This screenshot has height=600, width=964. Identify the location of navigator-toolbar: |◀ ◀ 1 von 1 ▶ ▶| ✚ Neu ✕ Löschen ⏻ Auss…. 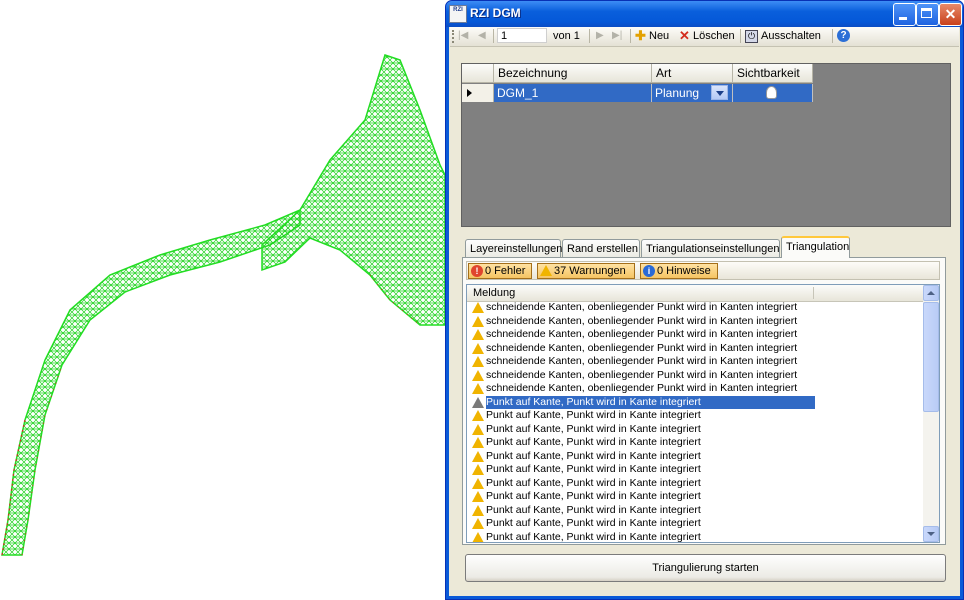
(704, 37).